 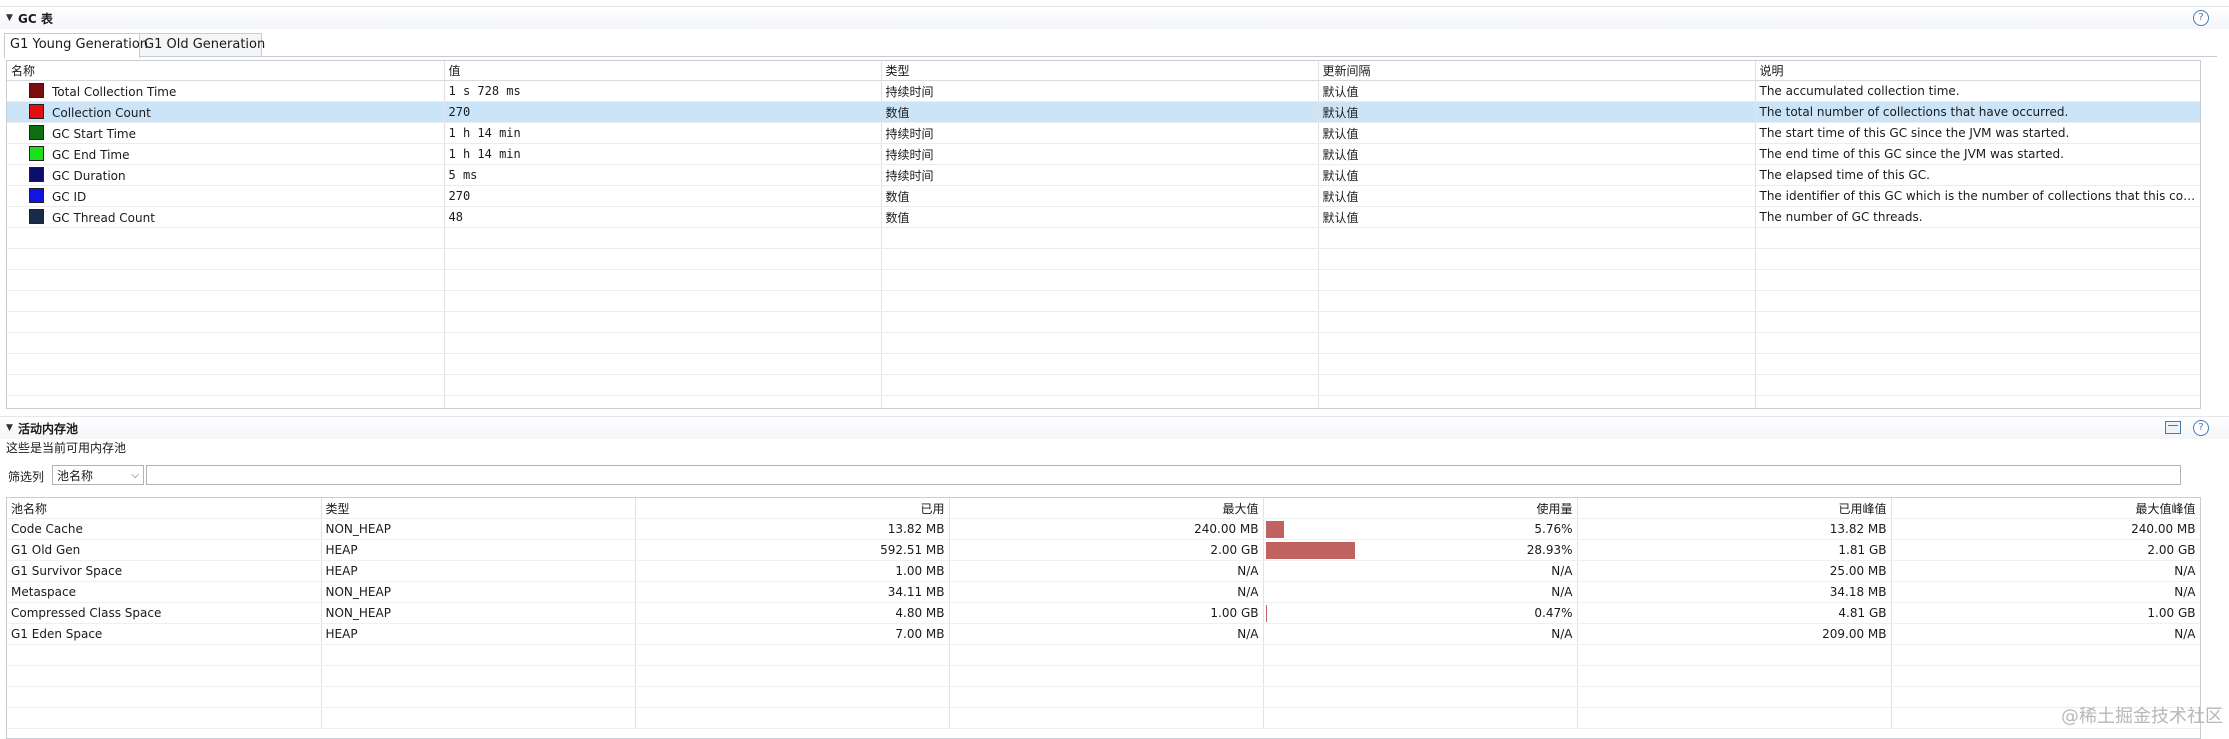 What do you see at coordinates (1553, 613) in the screenshot?
I see `pool-usage: 0.47%` at bounding box center [1553, 613].